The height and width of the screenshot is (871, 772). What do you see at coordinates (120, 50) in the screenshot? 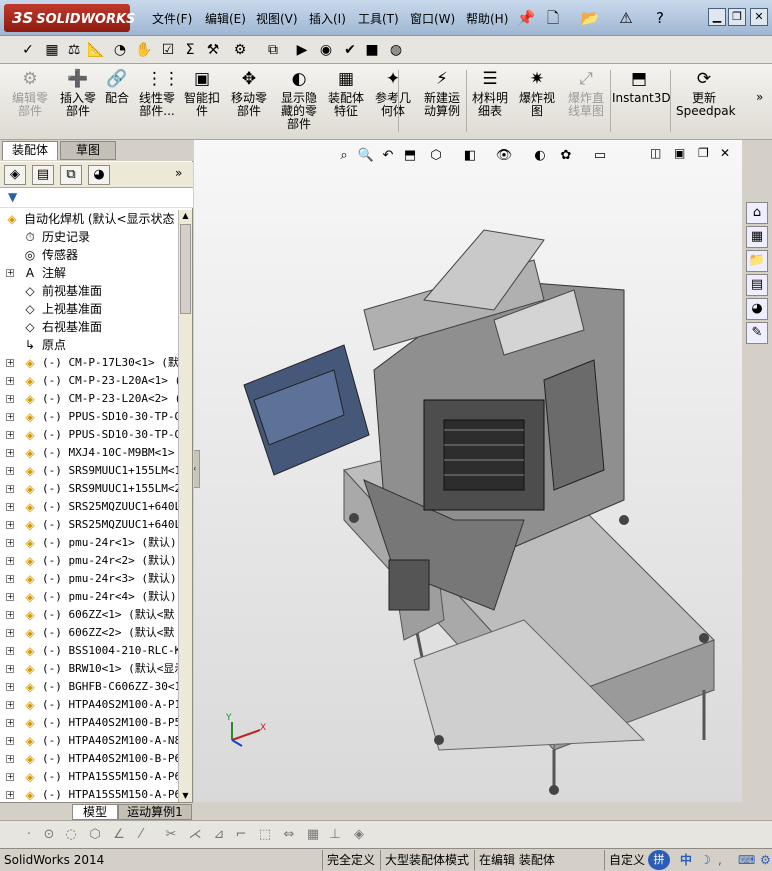
I see `speedometer-icon: ◔` at bounding box center [120, 50].